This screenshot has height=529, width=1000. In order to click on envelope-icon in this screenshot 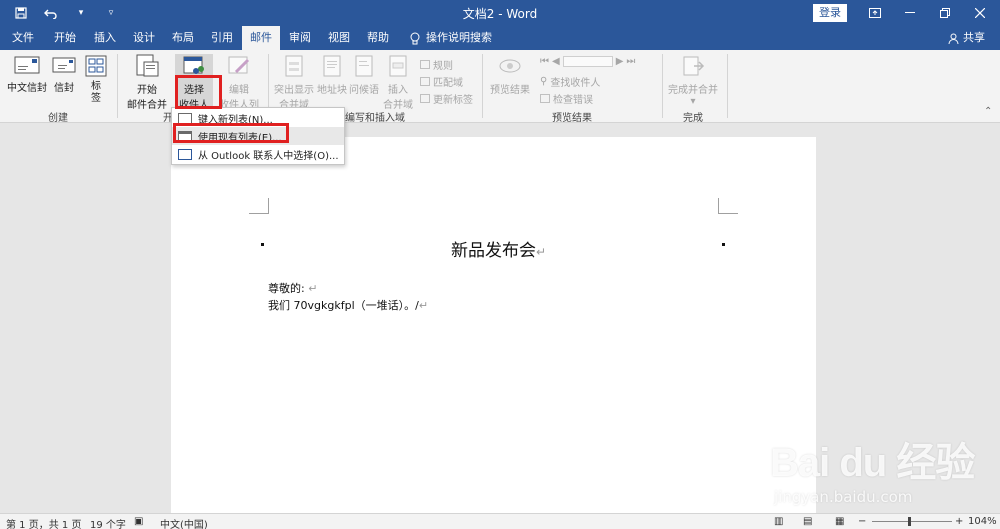, I will do `click(64, 65)`.